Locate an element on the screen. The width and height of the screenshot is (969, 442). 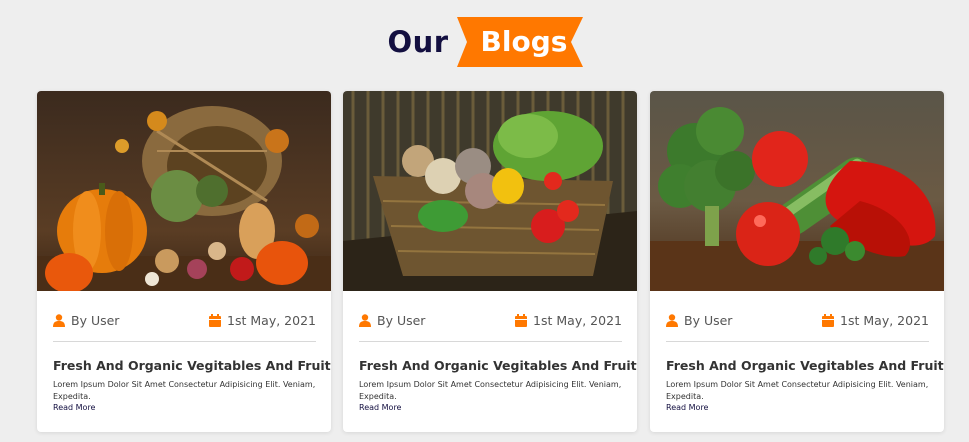
section-heading: Our Blogs is located at coordinates (484, 42).